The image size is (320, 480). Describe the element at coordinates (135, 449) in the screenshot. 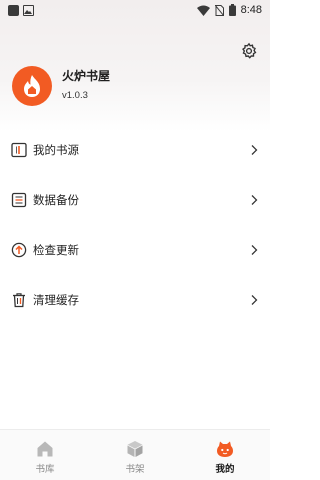

I see `box-icon` at that location.